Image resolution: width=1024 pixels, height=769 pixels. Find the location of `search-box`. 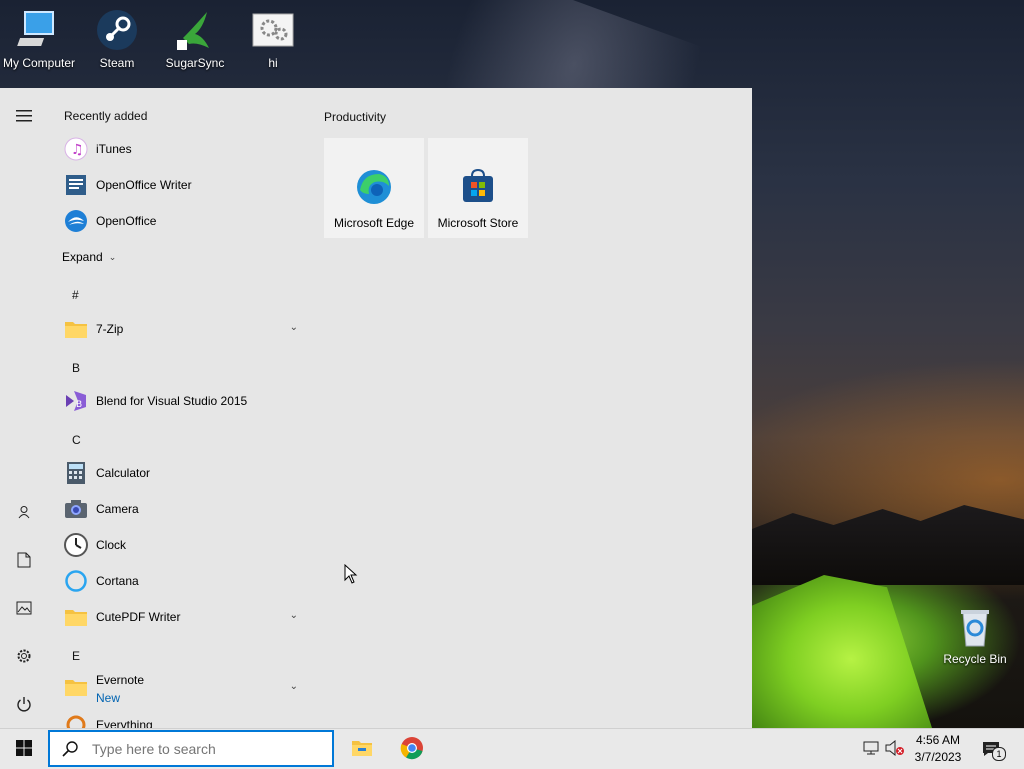

search-box is located at coordinates (191, 748).